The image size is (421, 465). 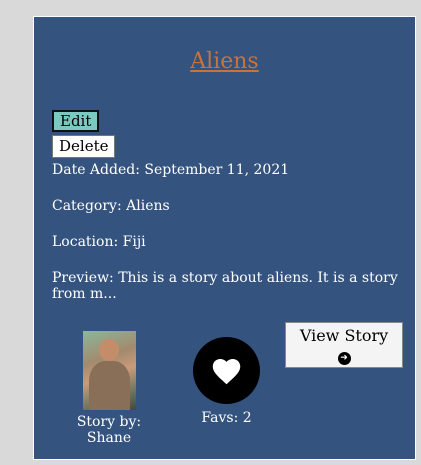 What do you see at coordinates (111, 206) in the screenshot?
I see `category: Category: Aliens` at bounding box center [111, 206].